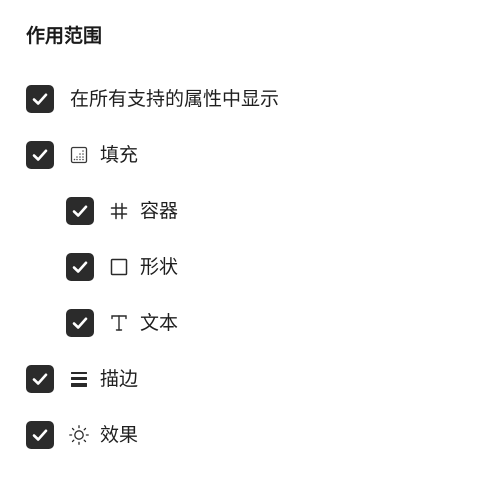  I want to click on option-label: 容器, so click(159, 211).